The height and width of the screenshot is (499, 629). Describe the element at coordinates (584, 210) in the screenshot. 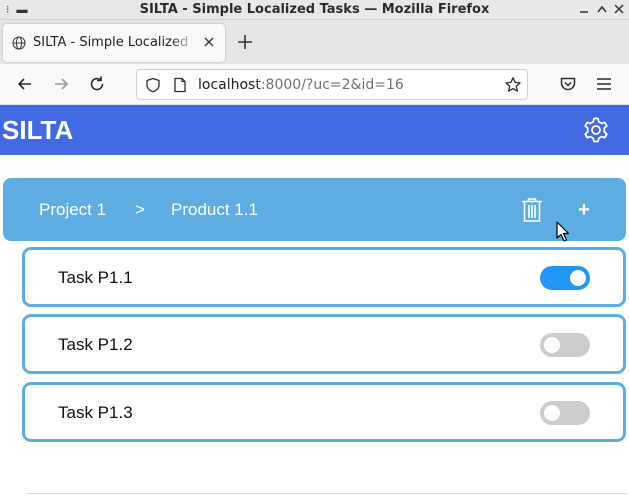

I see `add-task-button: +` at that location.